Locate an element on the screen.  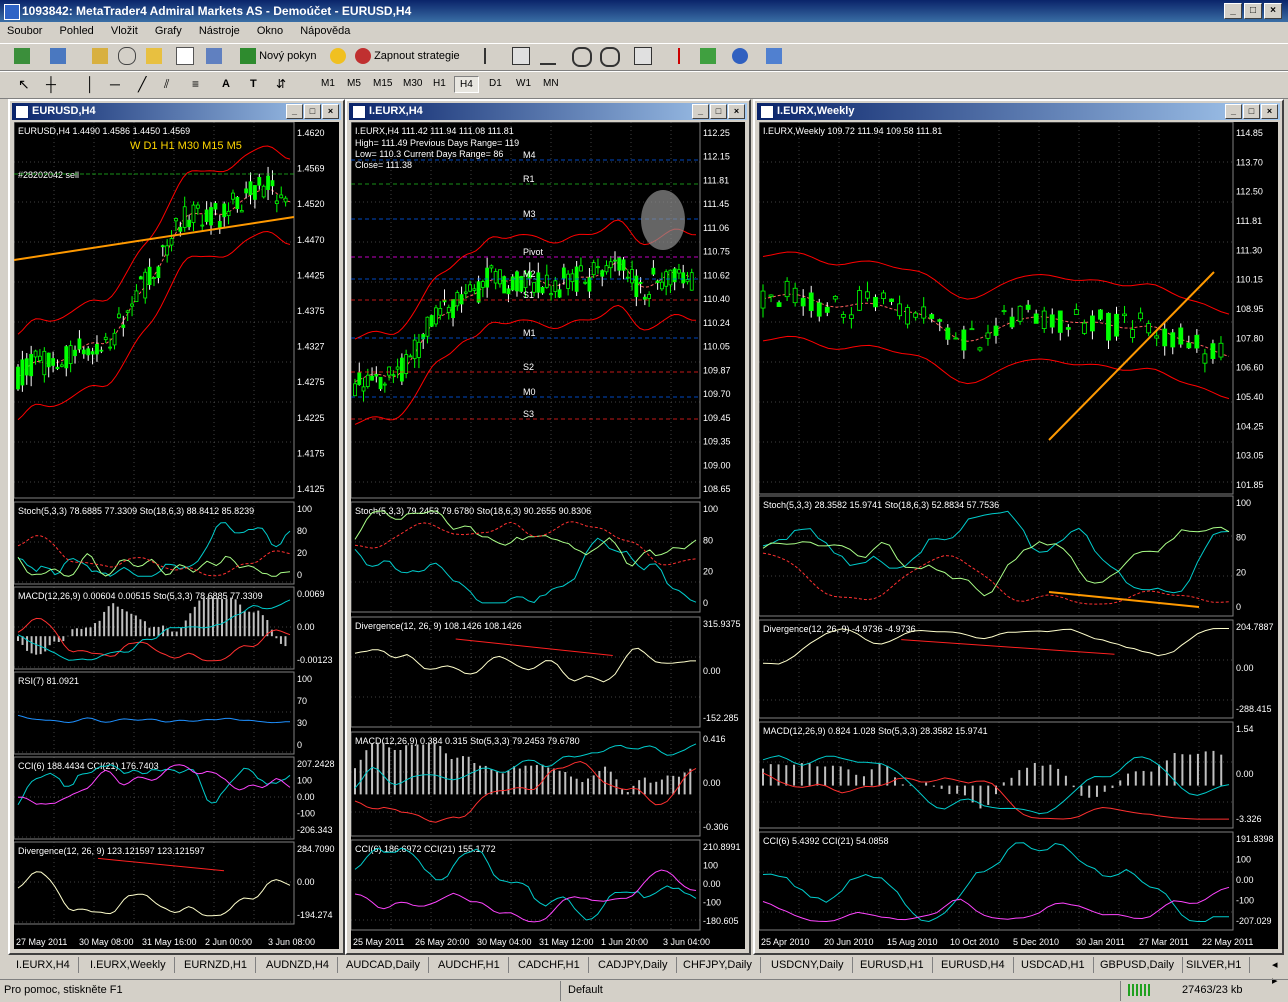
menu-soubor: Soubor is located at coordinates (24, 29).